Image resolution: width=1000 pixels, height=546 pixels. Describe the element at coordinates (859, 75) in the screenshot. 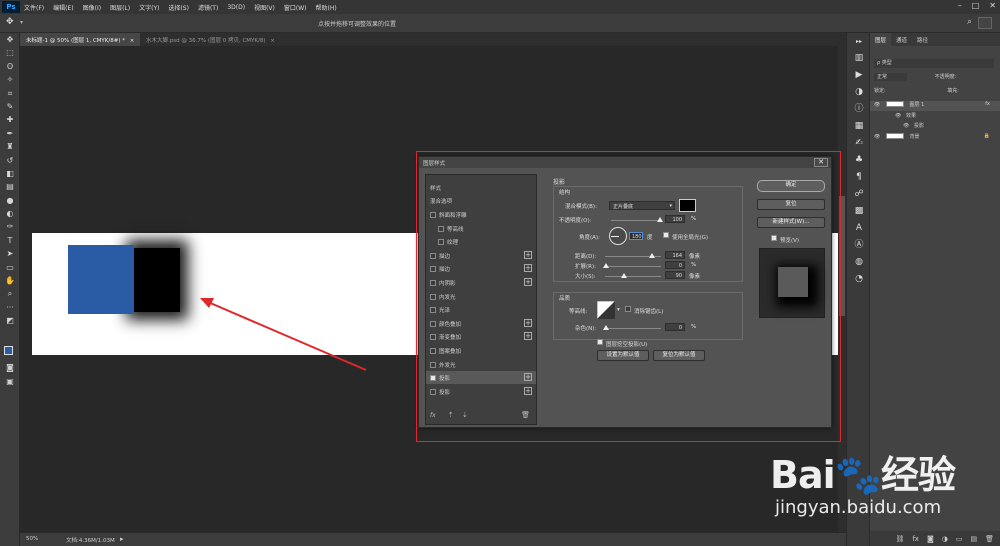

I see `play-action-icon: ▶` at that location.